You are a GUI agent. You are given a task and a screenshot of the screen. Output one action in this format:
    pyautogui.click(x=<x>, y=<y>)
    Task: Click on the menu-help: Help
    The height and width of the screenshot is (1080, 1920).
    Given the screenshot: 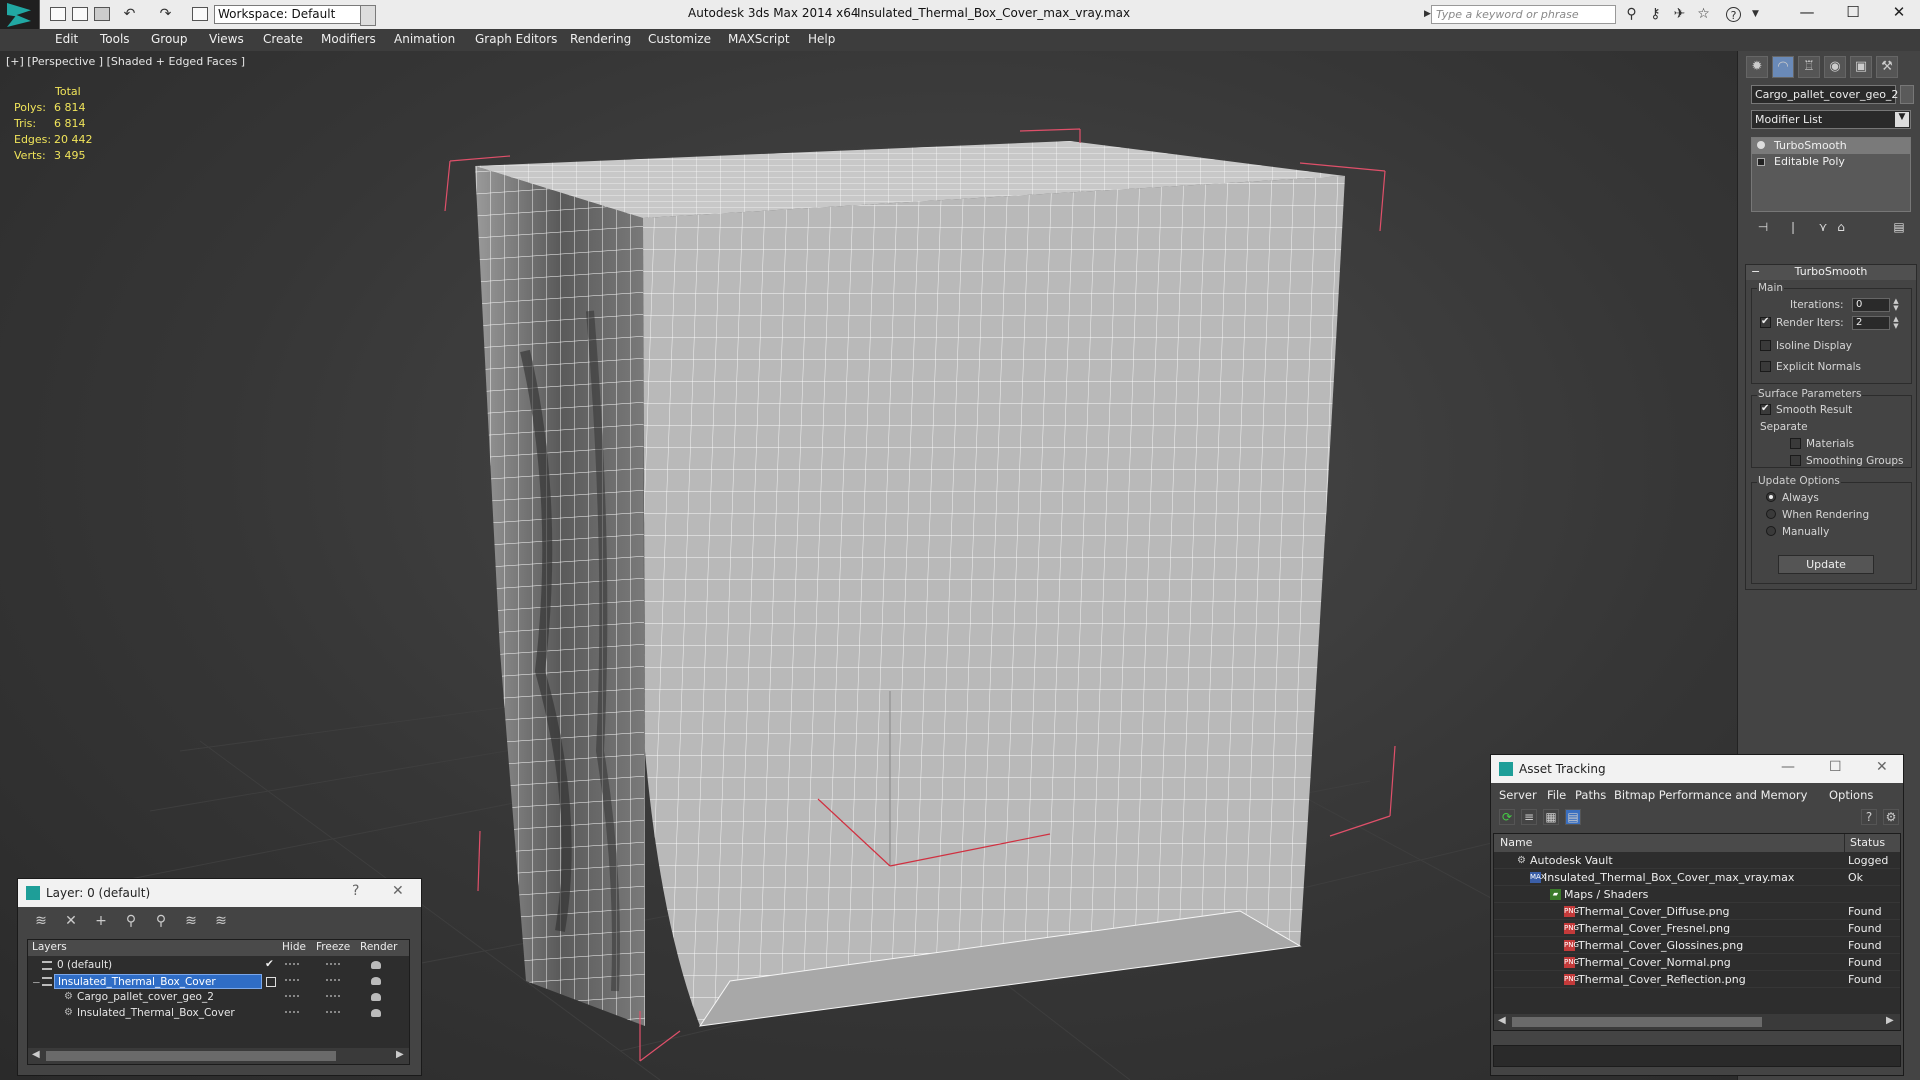 What is the action you would take?
    pyautogui.click(x=821, y=39)
    